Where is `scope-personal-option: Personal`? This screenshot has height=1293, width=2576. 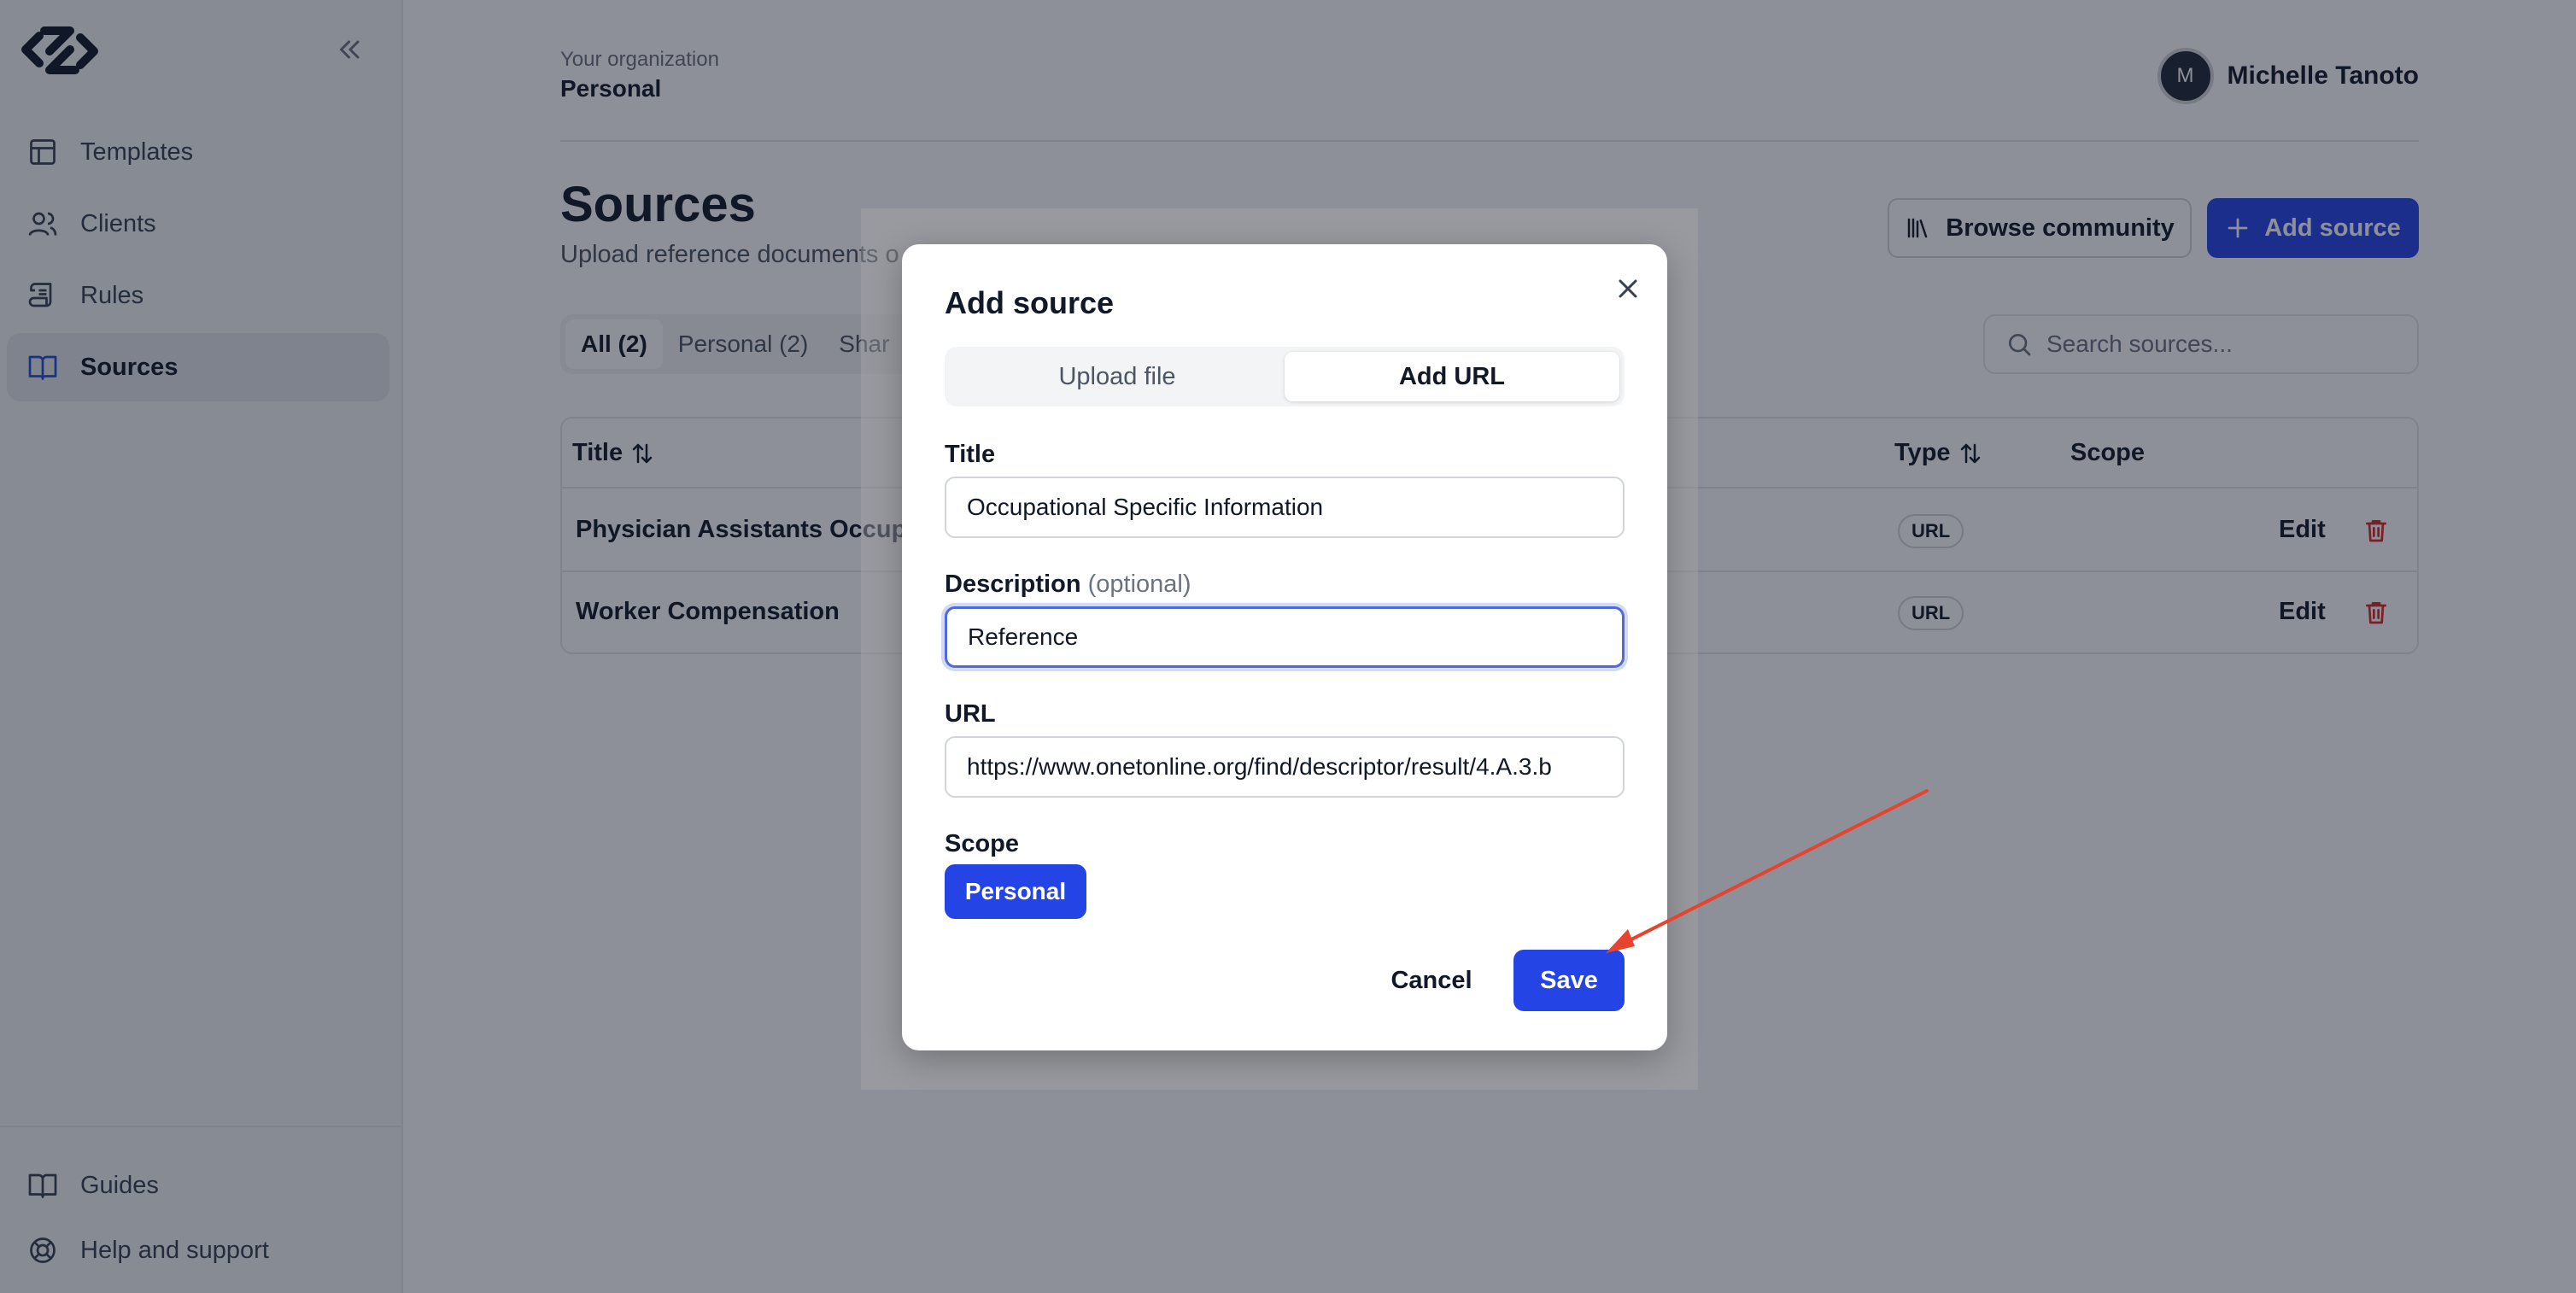 scope-personal-option: Personal is located at coordinates (1015, 891).